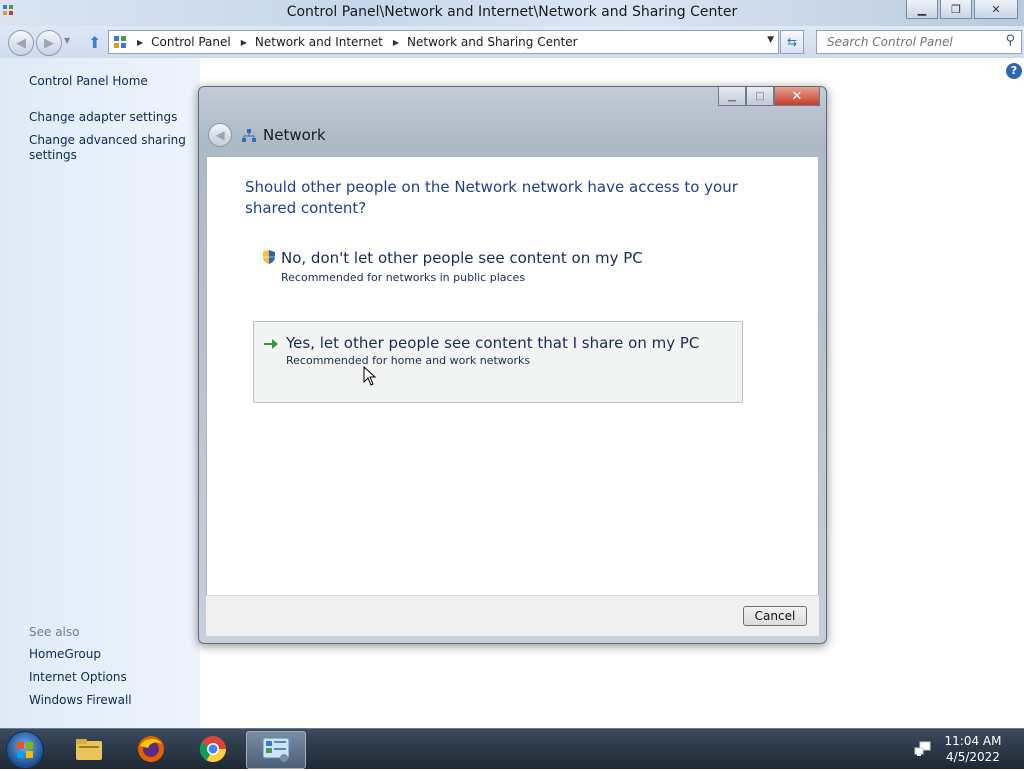 The image size is (1024, 771). Describe the element at coordinates (109, 148) in the screenshot. I see `change-advanced-sharing-link: Change advanced sharing settings` at that location.